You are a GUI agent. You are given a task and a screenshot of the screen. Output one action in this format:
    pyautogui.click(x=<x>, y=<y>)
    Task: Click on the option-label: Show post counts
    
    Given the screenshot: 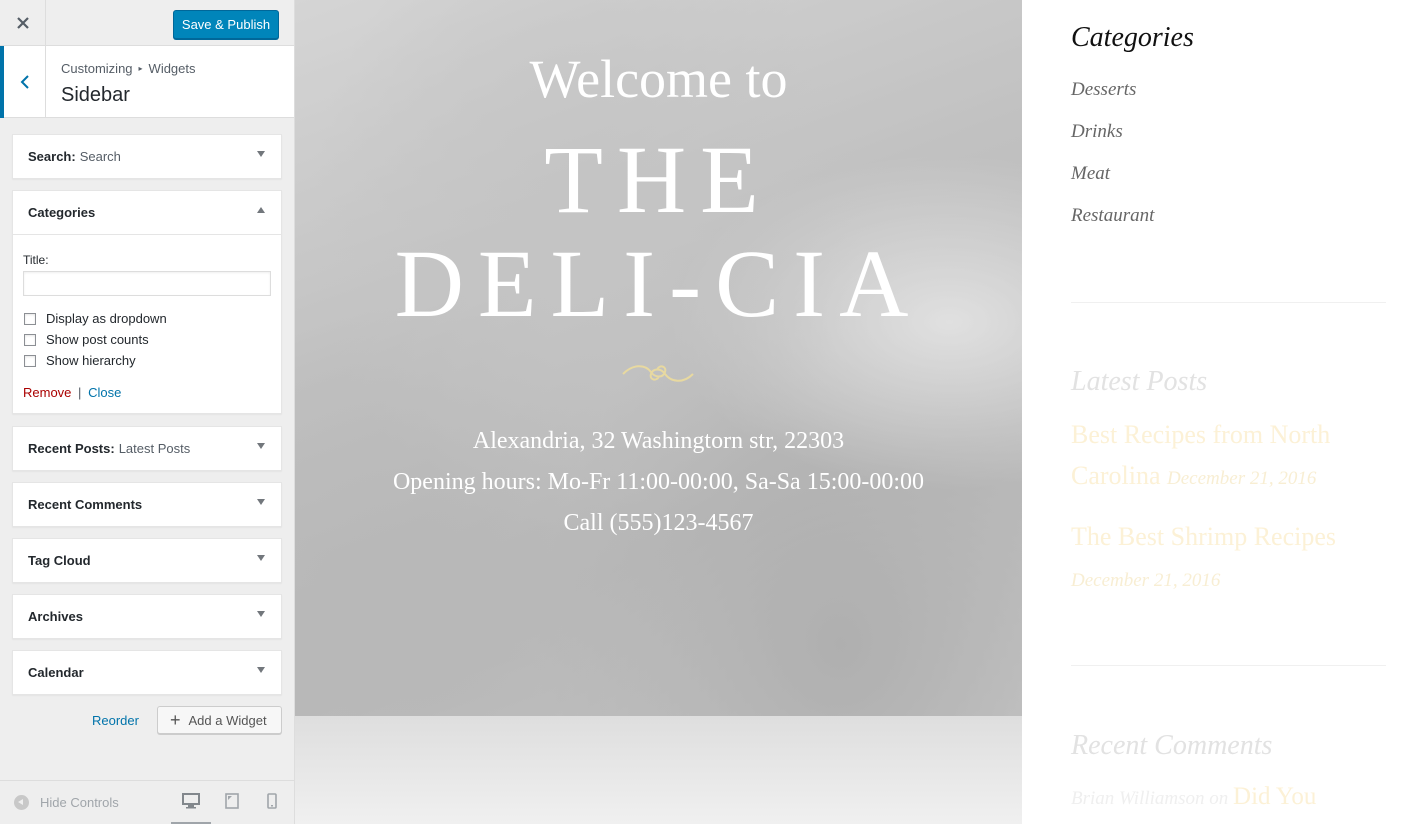 What is the action you would take?
    pyautogui.click(x=97, y=339)
    